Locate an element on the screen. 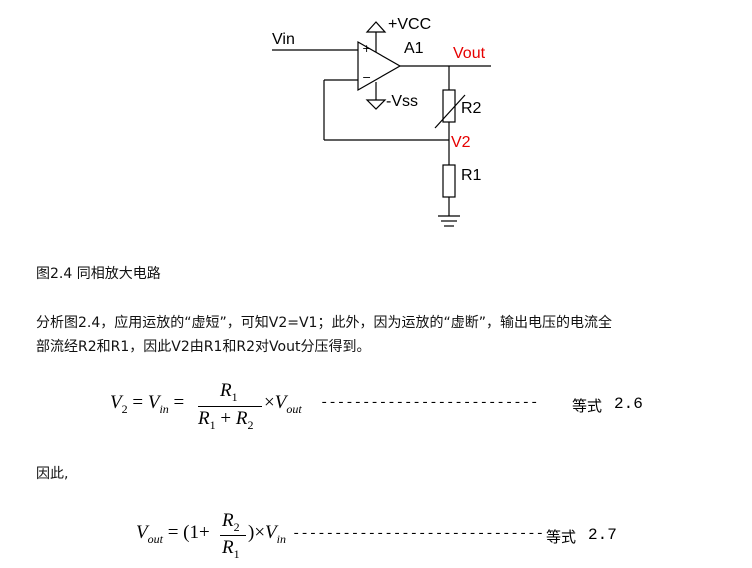 This screenshot has width=752, height=568. eq26-vin: V is located at coordinates (153, 402).